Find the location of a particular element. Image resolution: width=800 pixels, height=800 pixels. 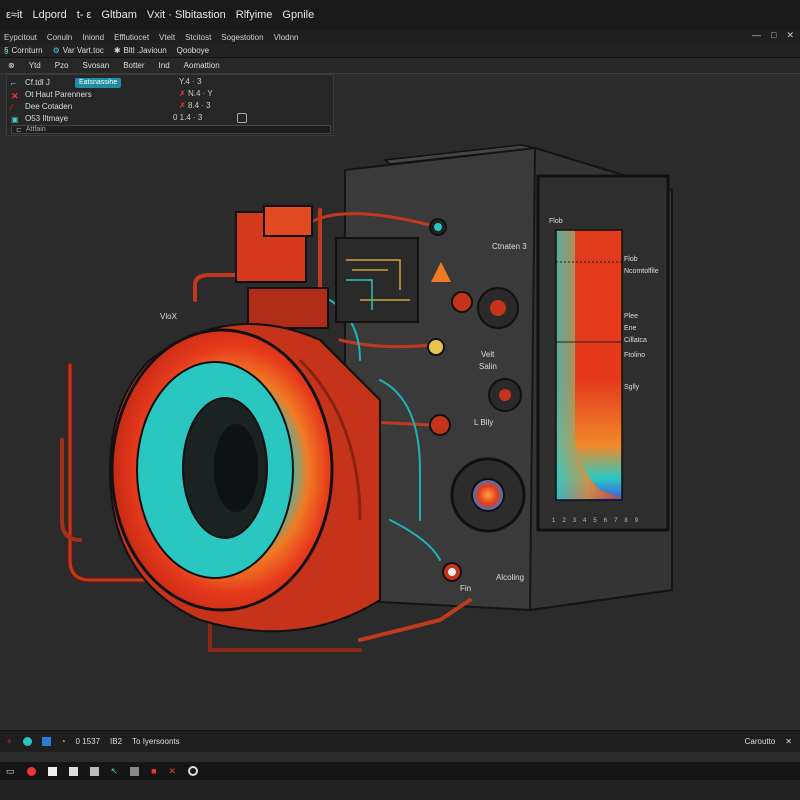

tab-2: Pzo is located at coordinates (62, 65).